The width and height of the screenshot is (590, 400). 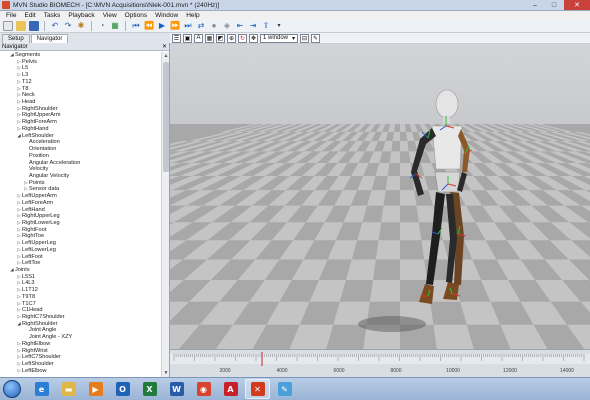 What do you see at coordinates (81, 216) in the screenshot?
I see `tree-item: ▷ RightUpperLeg` at bounding box center [81, 216].